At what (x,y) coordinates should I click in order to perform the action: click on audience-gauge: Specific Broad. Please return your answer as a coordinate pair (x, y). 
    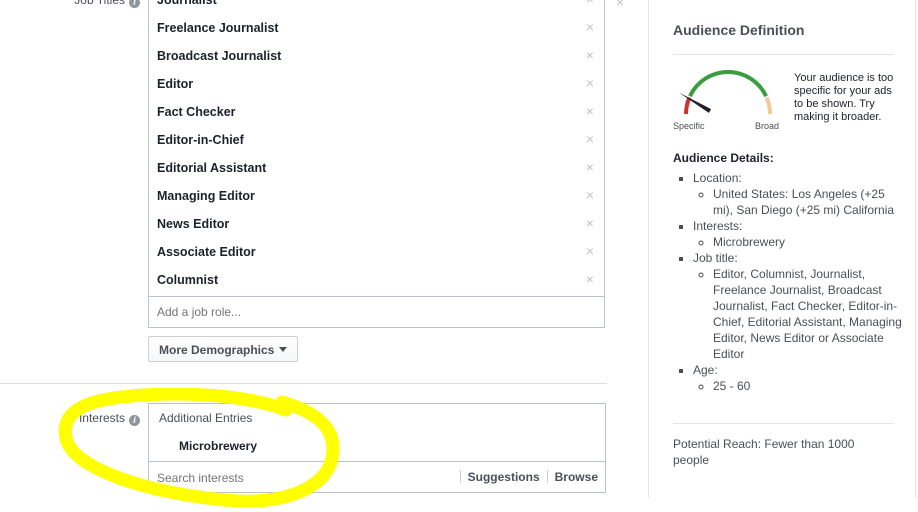
    Looking at the image, I should click on (726, 100).